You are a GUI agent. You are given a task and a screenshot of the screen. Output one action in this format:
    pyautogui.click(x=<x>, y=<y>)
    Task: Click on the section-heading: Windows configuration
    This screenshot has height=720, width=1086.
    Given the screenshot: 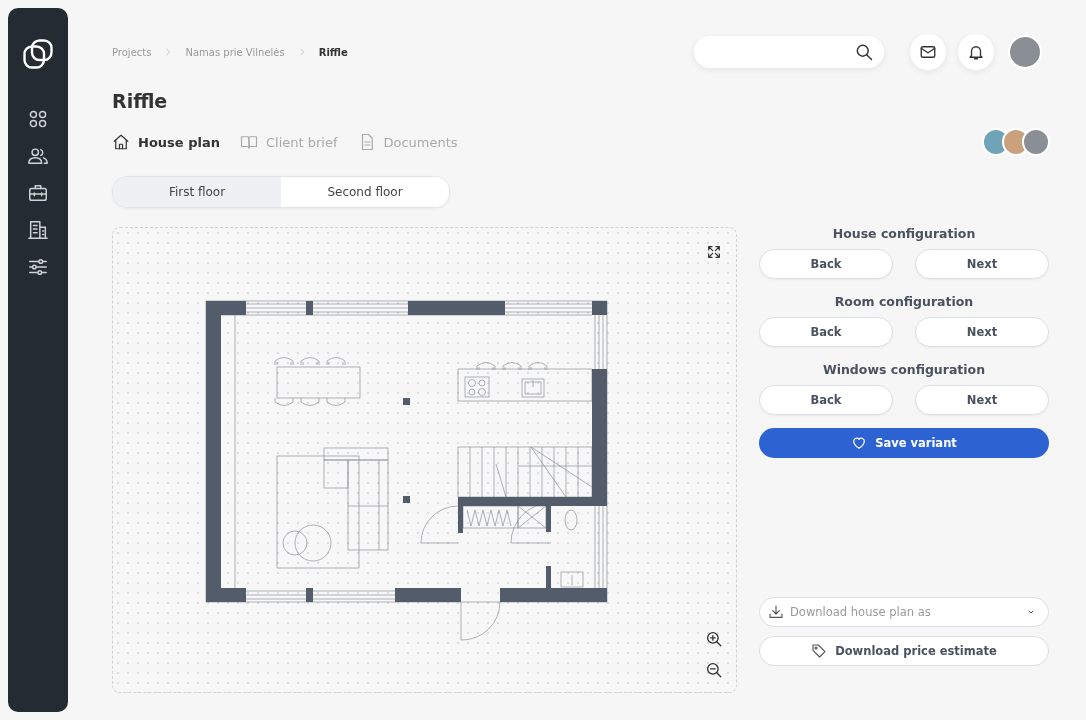 What is the action you would take?
    pyautogui.click(x=904, y=369)
    